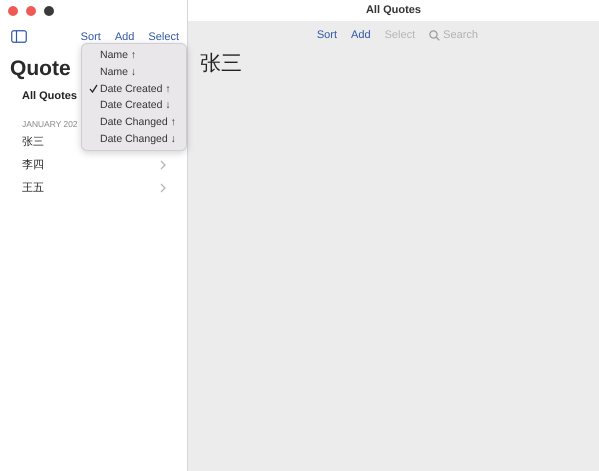 The width and height of the screenshot is (599, 471). I want to click on sidebar-title: Quote, so click(40, 69).